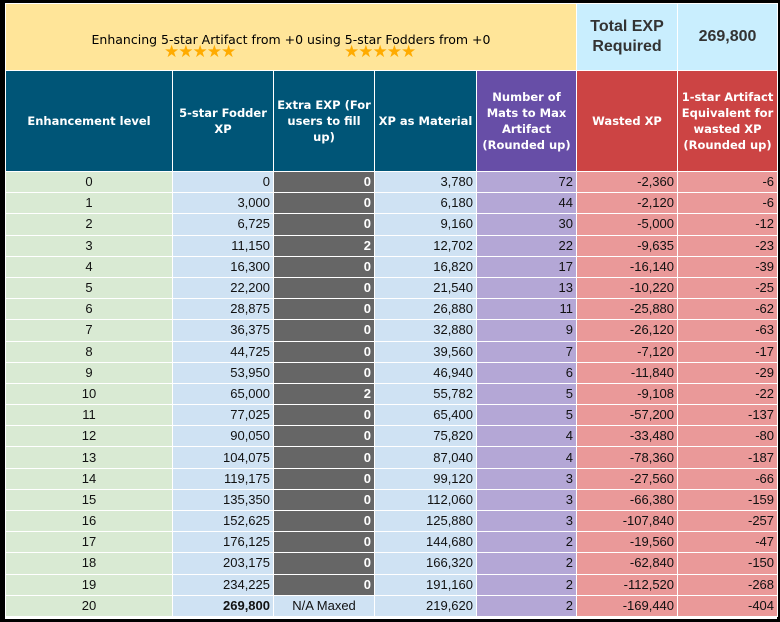 This screenshot has height=622, width=780. What do you see at coordinates (223, 584) in the screenshot?
I see `cell-fodder-xp: 234,225` at bounding box center [223, 584].